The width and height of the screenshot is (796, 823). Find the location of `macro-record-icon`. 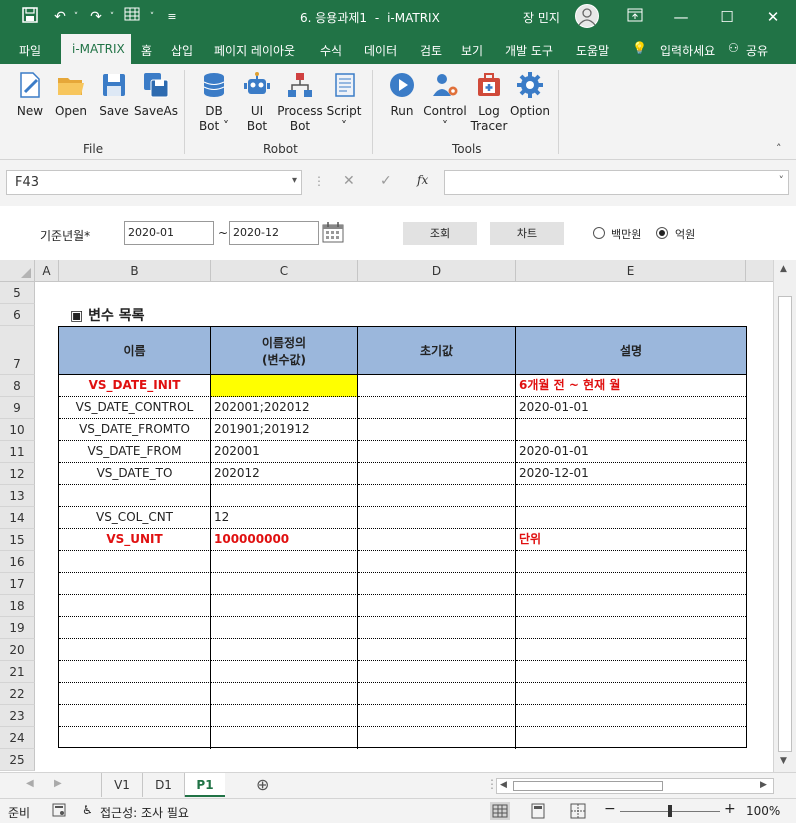

macro-record-icon is located at coordinates (59, 811).